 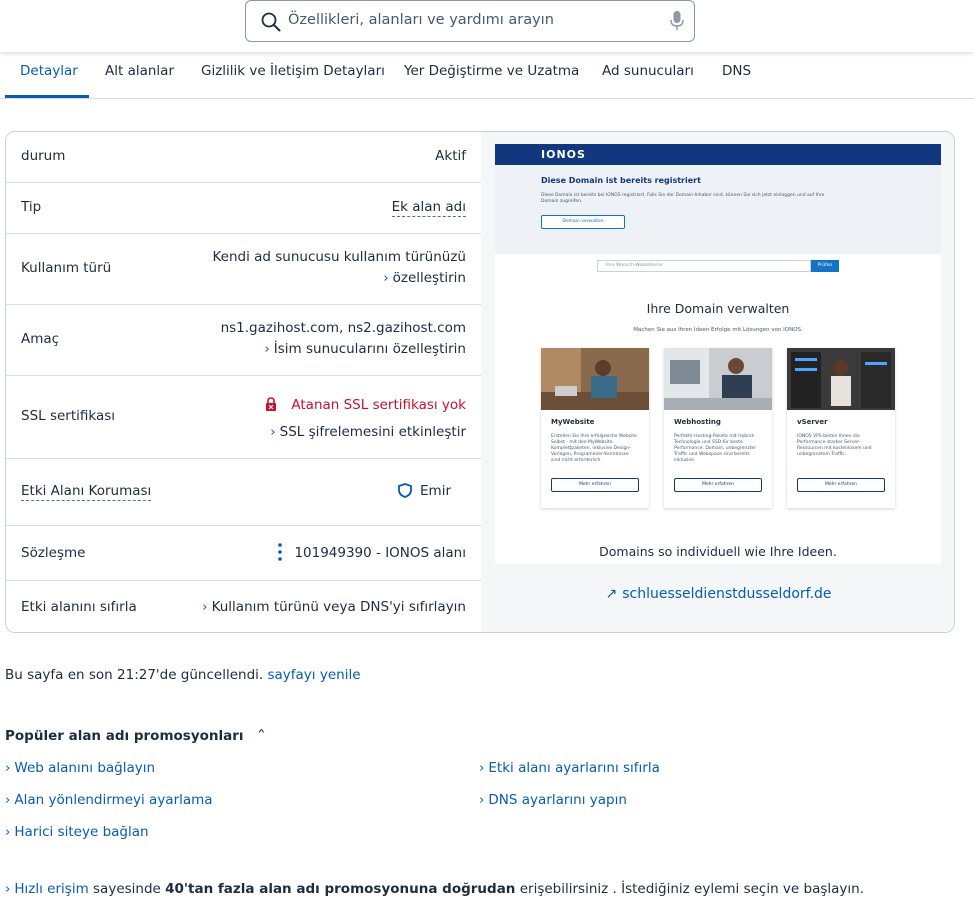 What do you see at coordinates (365, 405) in the screenshot?
I see `ssl-status: Atanan SSL sertifikası yok` at bounding box center [365, 405].